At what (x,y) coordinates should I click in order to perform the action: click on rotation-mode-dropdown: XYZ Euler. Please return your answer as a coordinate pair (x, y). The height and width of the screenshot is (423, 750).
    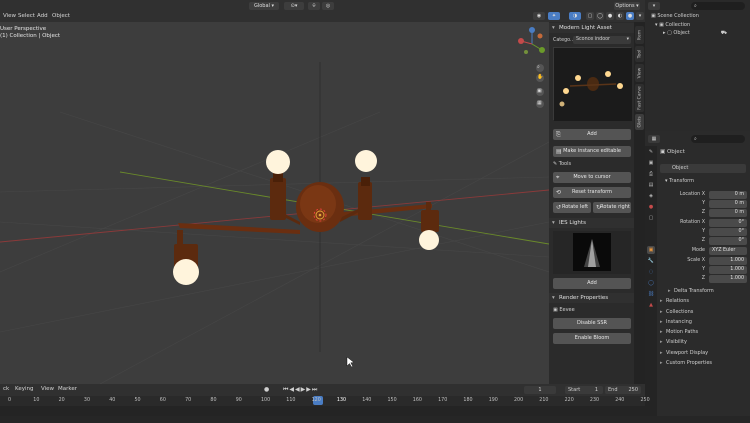
    Looking at the image, I should click on (728, 250).